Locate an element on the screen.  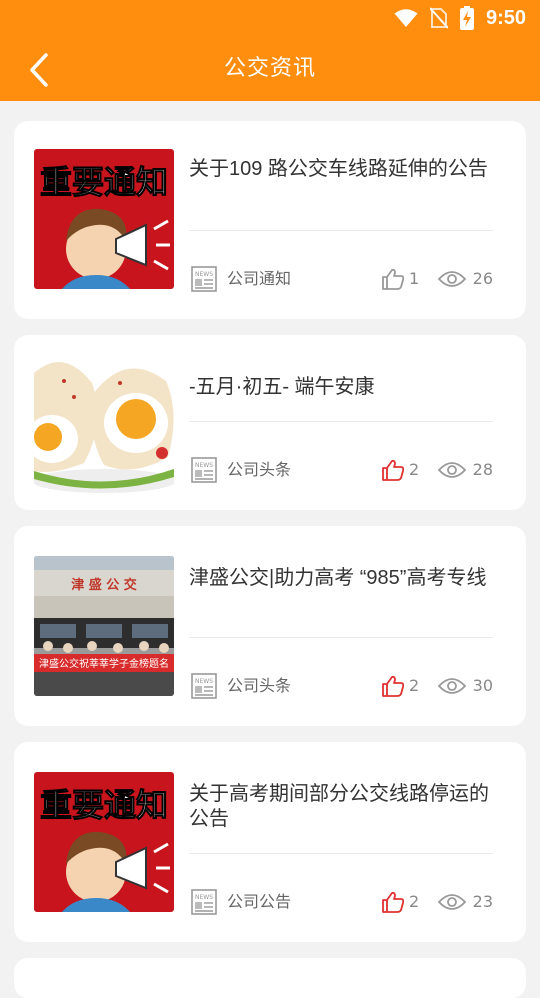
news-category: 公司通知 is located at coordinates (259, 278).